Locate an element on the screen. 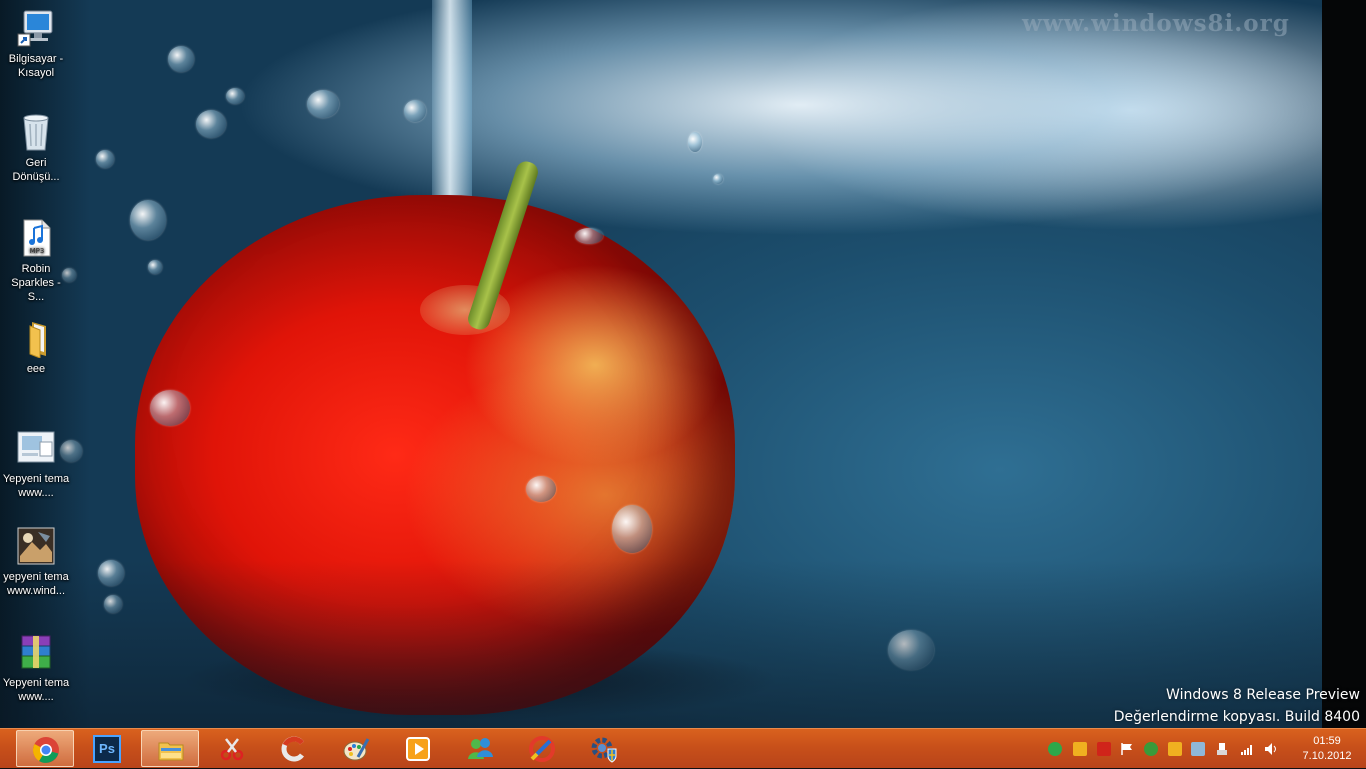 Image resolution: width=1366 pixels, height=769 pixels. usb-icon is located at coordinates (1222, 749).